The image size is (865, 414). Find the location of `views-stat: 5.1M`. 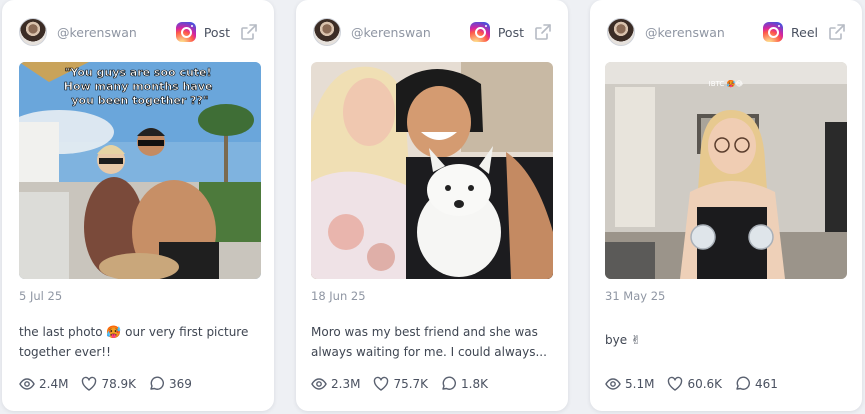

views-stat: 5.1M is located at coordinates (629, 384).